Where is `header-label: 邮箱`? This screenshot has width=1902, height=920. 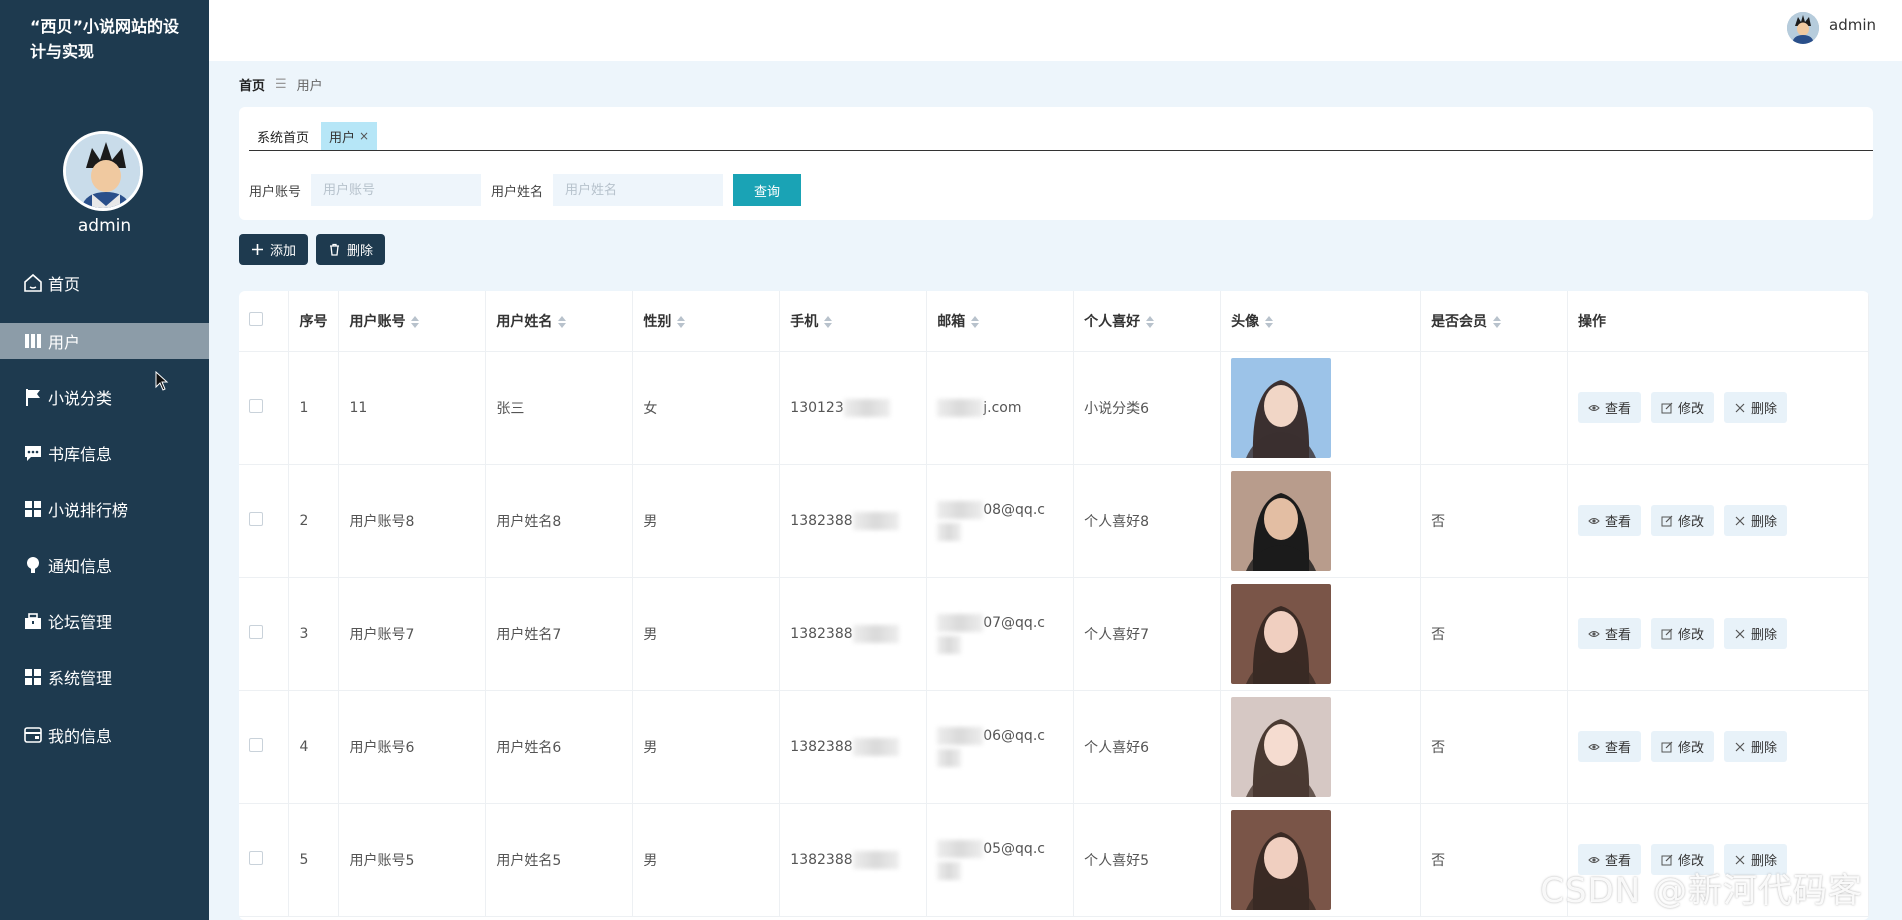
header-label: 邮箱 is located at coordinates (951, 321).